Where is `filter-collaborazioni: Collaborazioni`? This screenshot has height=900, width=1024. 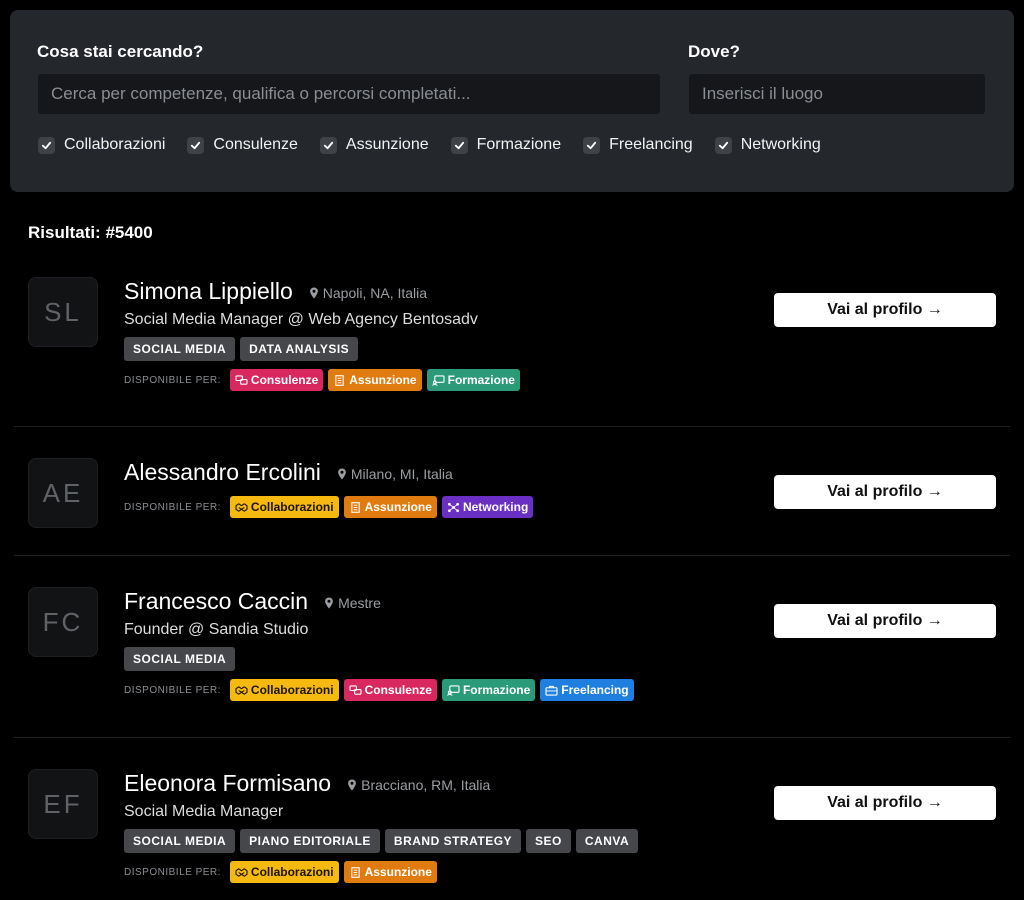
filter-collaborazioni: Collaborazioni is located at coordinates (101, 145).